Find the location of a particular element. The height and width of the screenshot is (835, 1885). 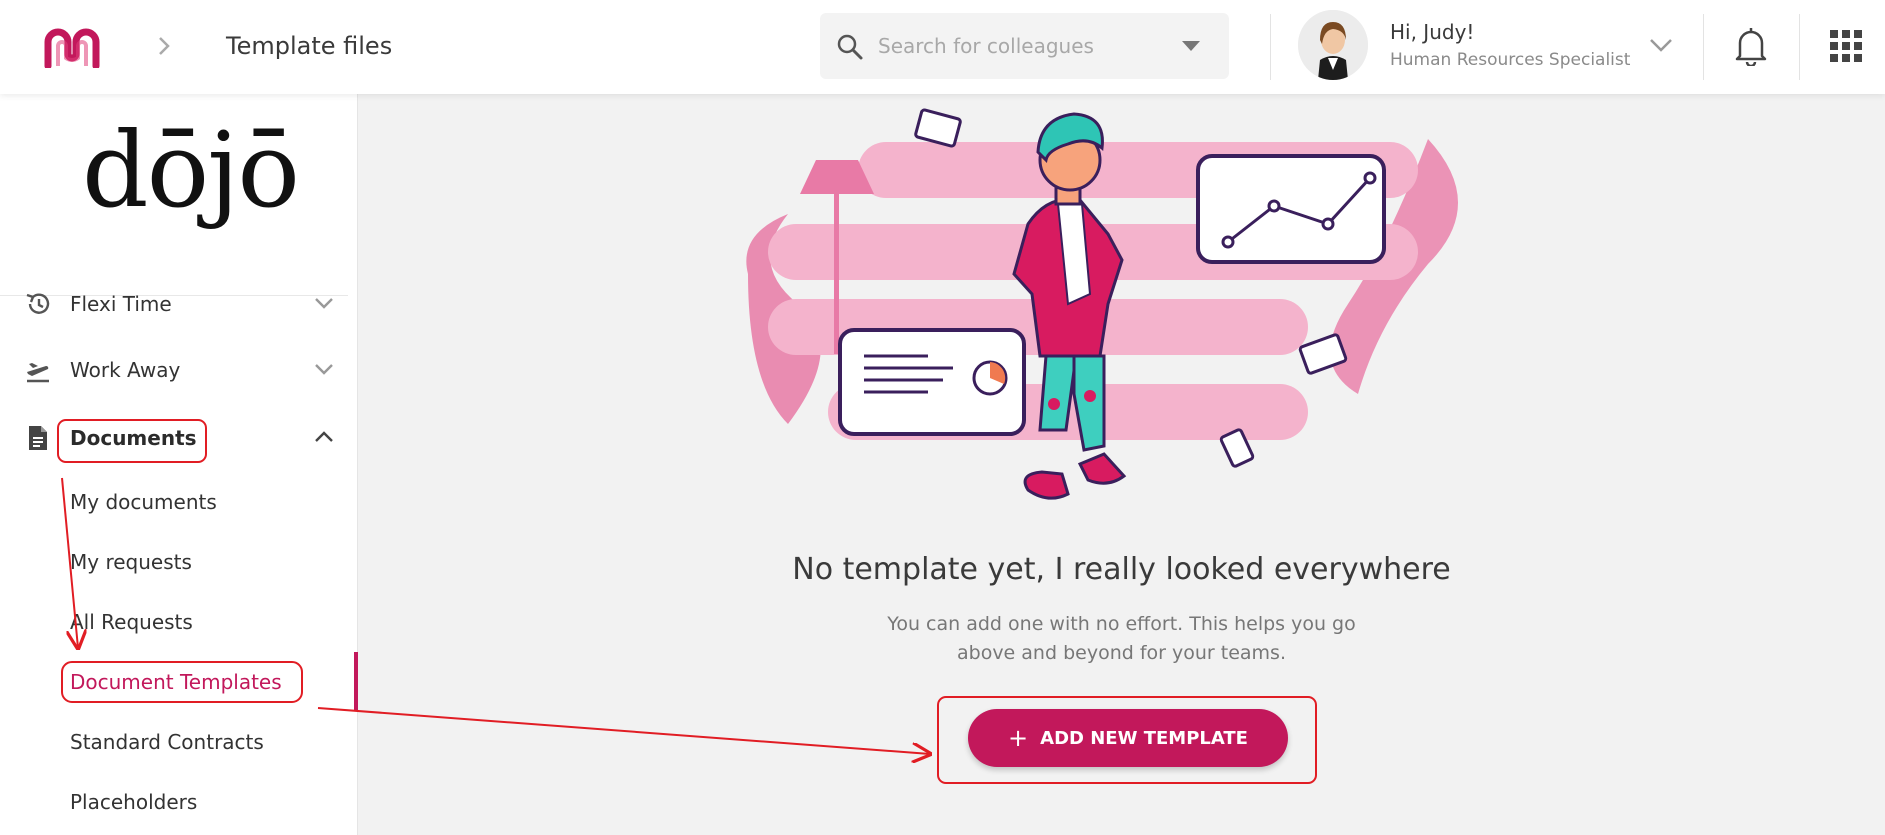

sidebar-item-flexi-time: Flexi Time is located at coordinates (179, 304).